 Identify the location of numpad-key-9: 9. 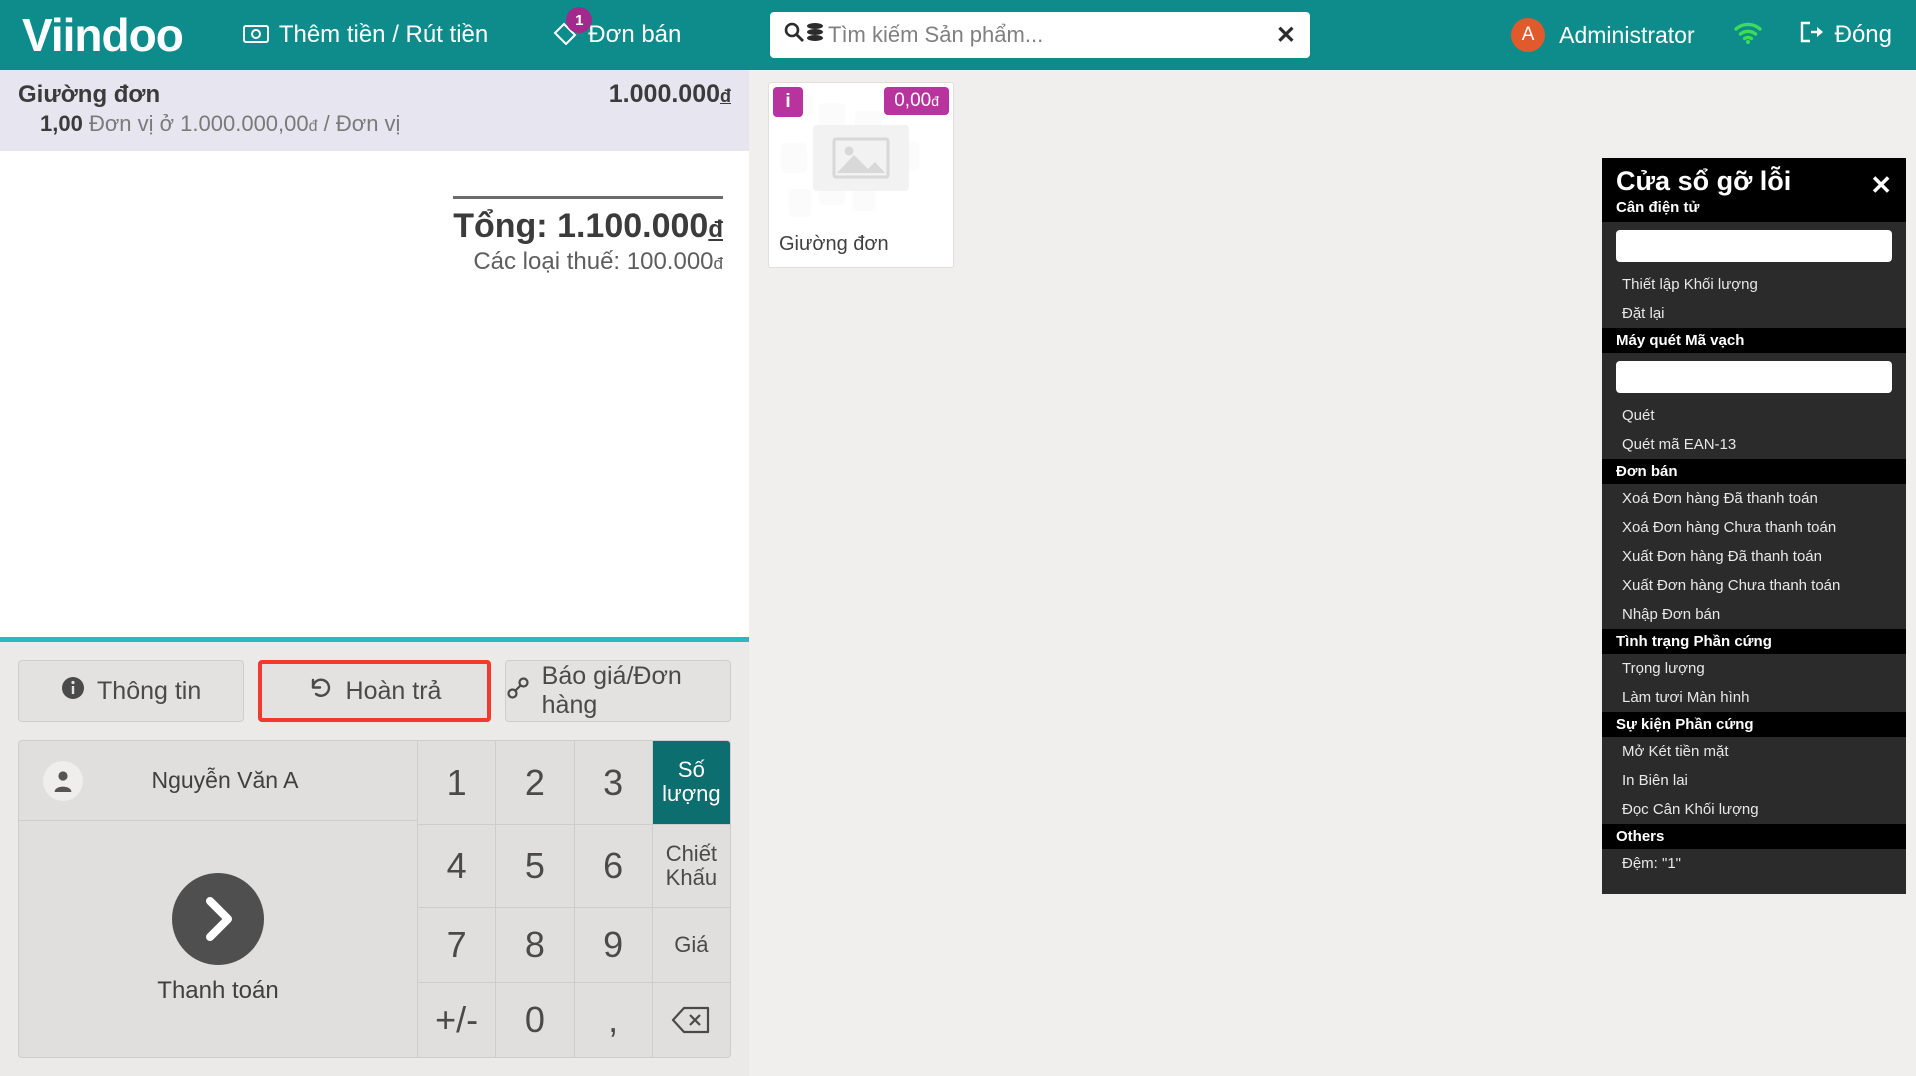
(612, 945).